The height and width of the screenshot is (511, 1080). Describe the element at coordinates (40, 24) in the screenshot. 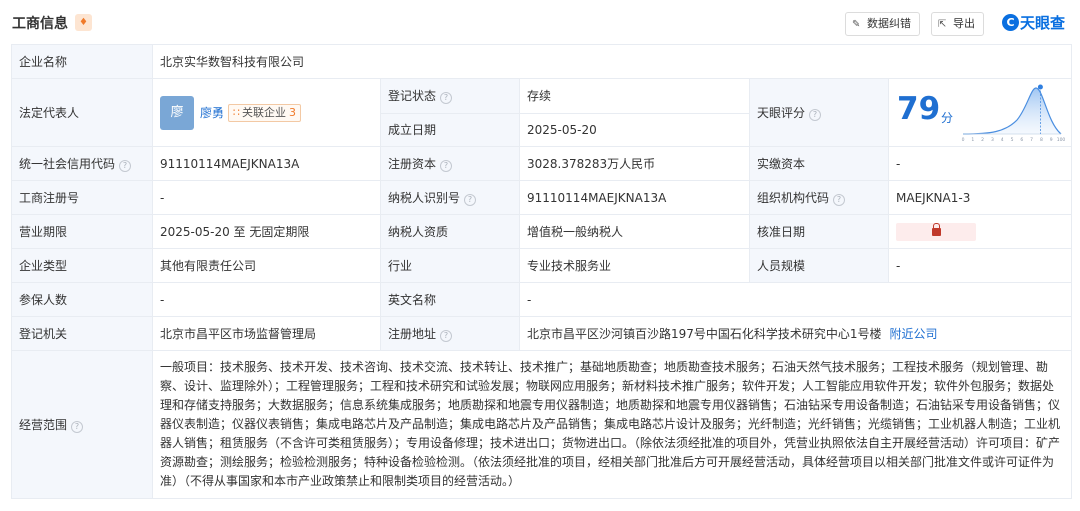

I see `section-title: 工商信息` at that location.